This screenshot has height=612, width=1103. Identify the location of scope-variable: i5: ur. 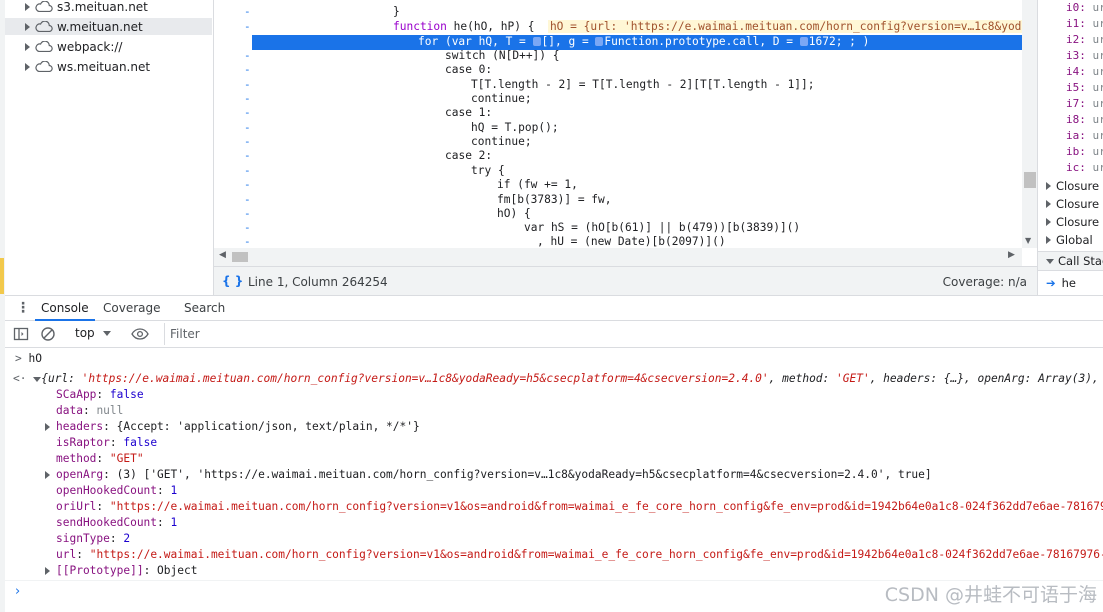
(1084, 88).